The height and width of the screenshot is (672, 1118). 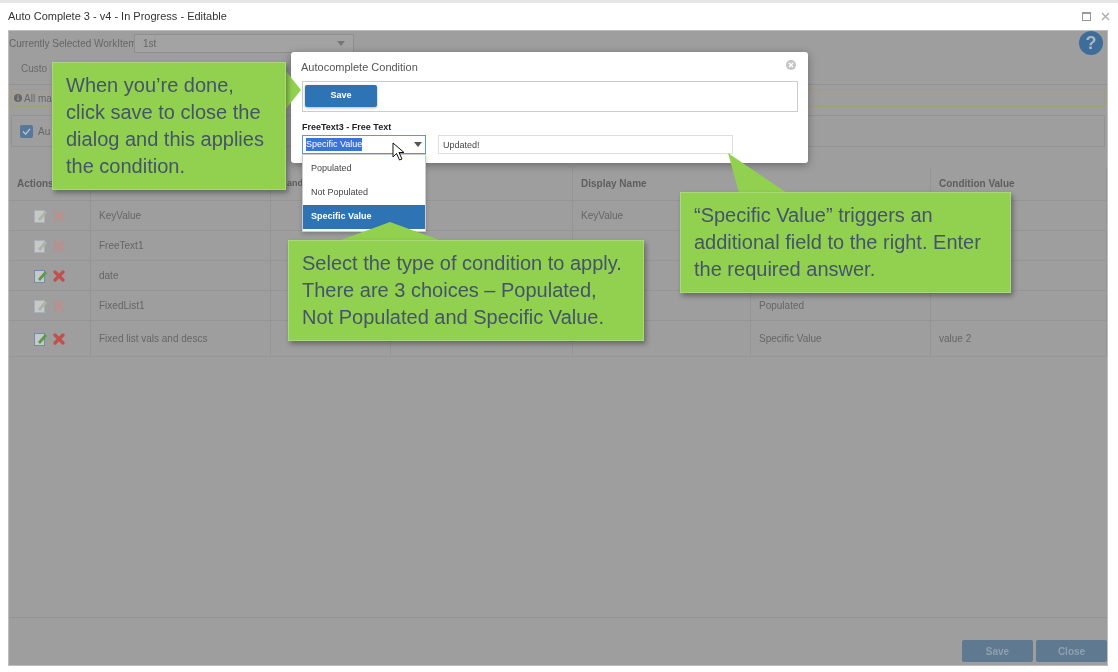 I want to click on info-icon, so click(x=18, y=98).